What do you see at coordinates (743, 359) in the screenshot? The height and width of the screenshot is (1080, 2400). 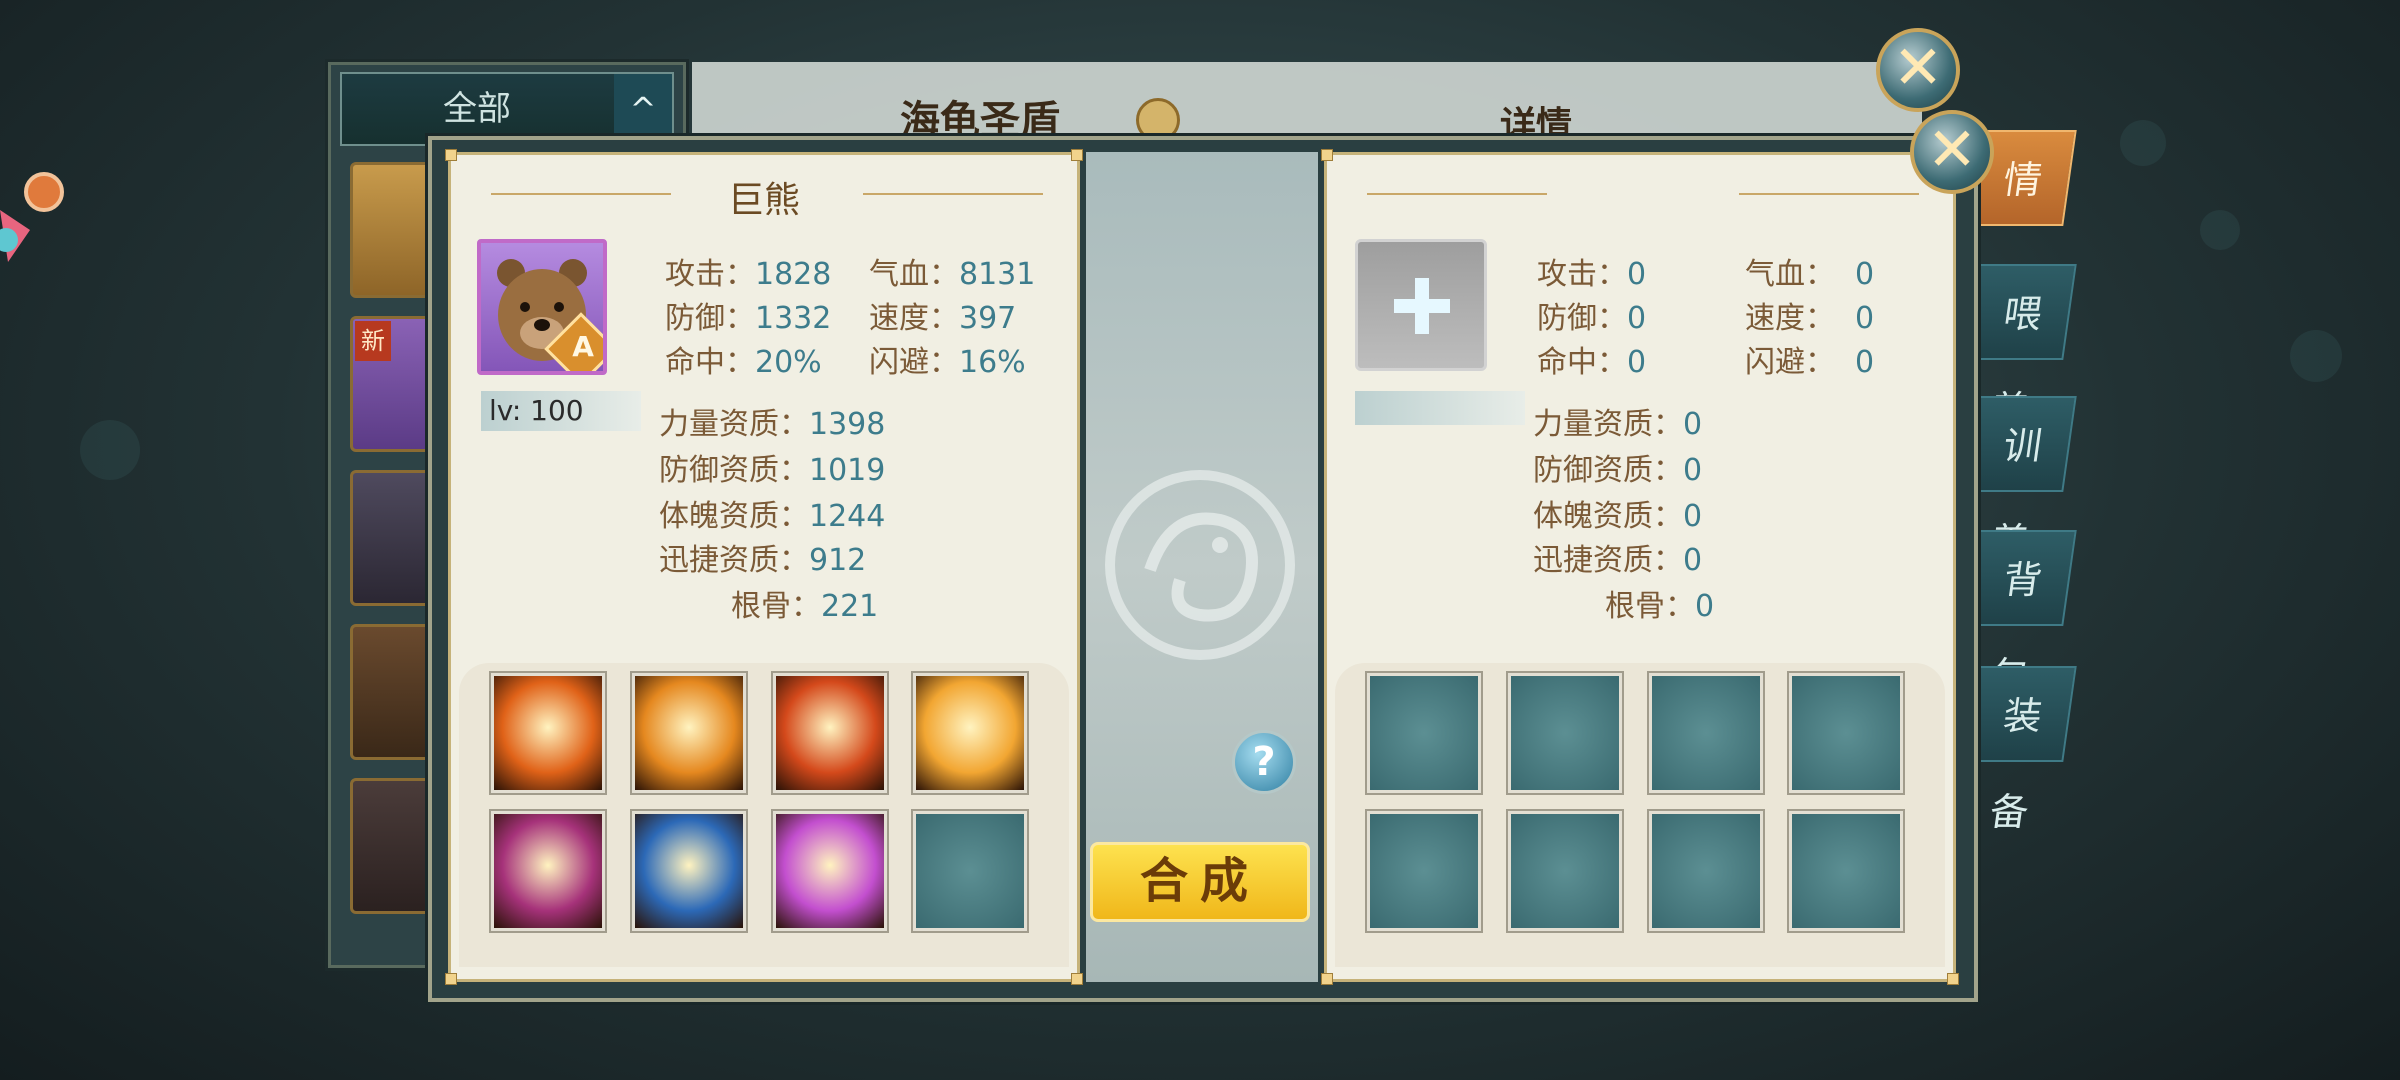 I see `hit-stat: 命中：20%` at bounding box center [743, 359].